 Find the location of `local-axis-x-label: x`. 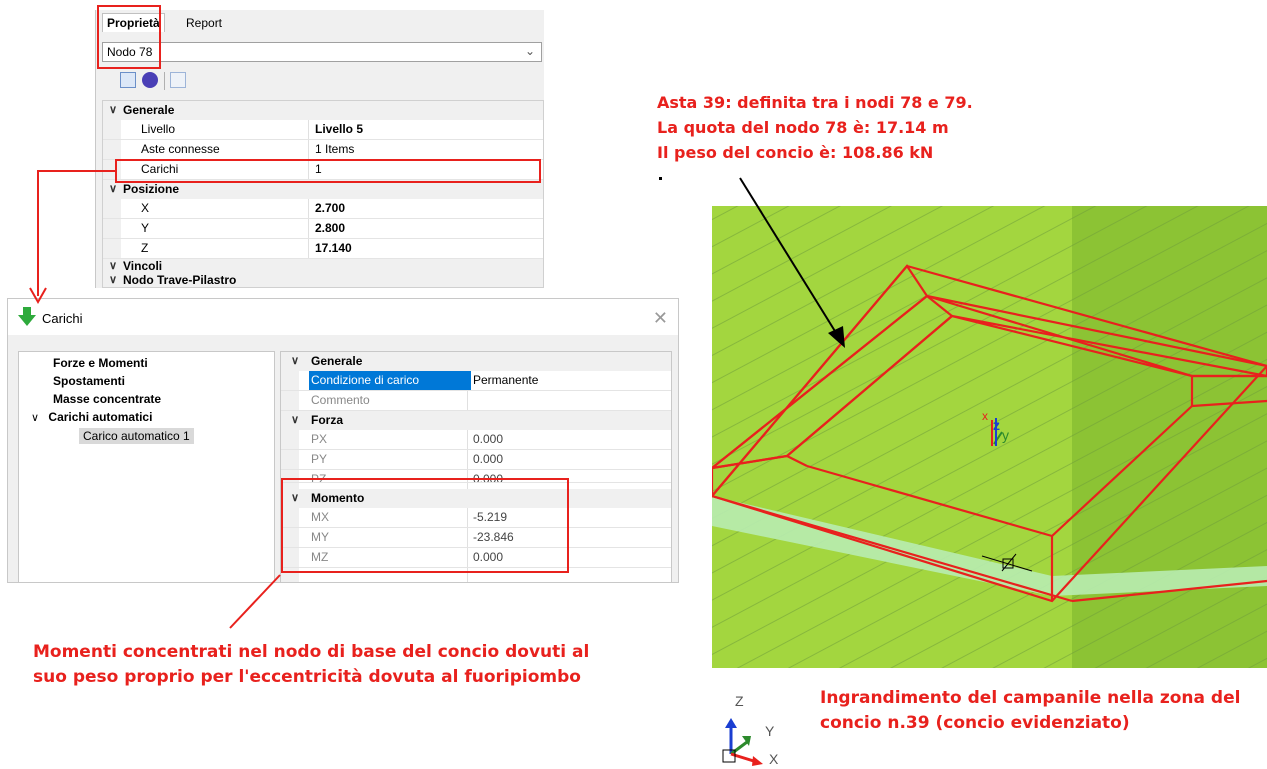

local-axis-x-label: x is located at coordinates (985, 416).